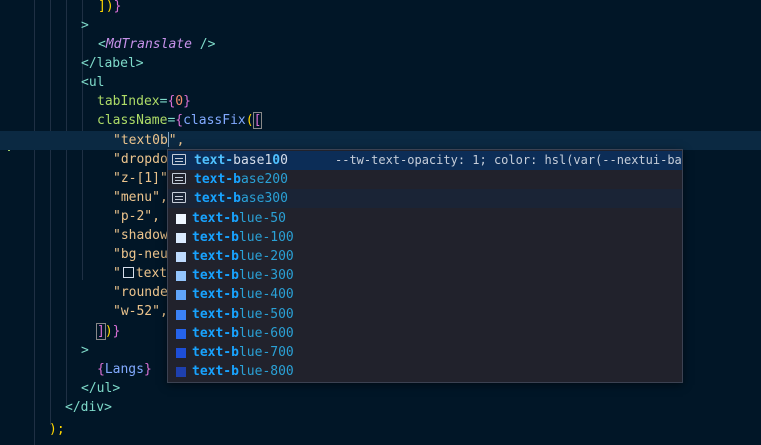  Describe the element at coordinates (425, 275) in the screenshot. I see `suggestion-item: text-blue-300` at that location.